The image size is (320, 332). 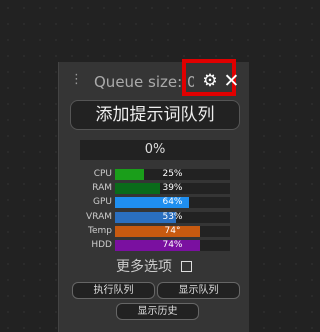 I want to click on meter-track-vram: 53%, so click(x=172, y=217).